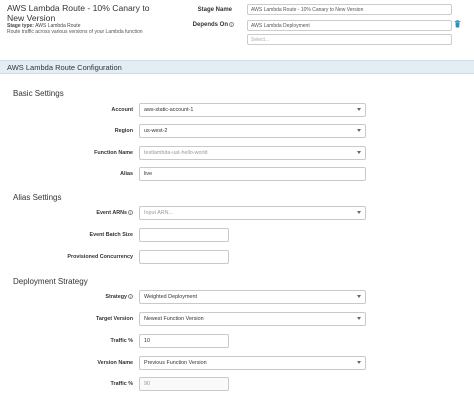  I want to click on strategy-select: Weighted Deployment, so click(252, 297).